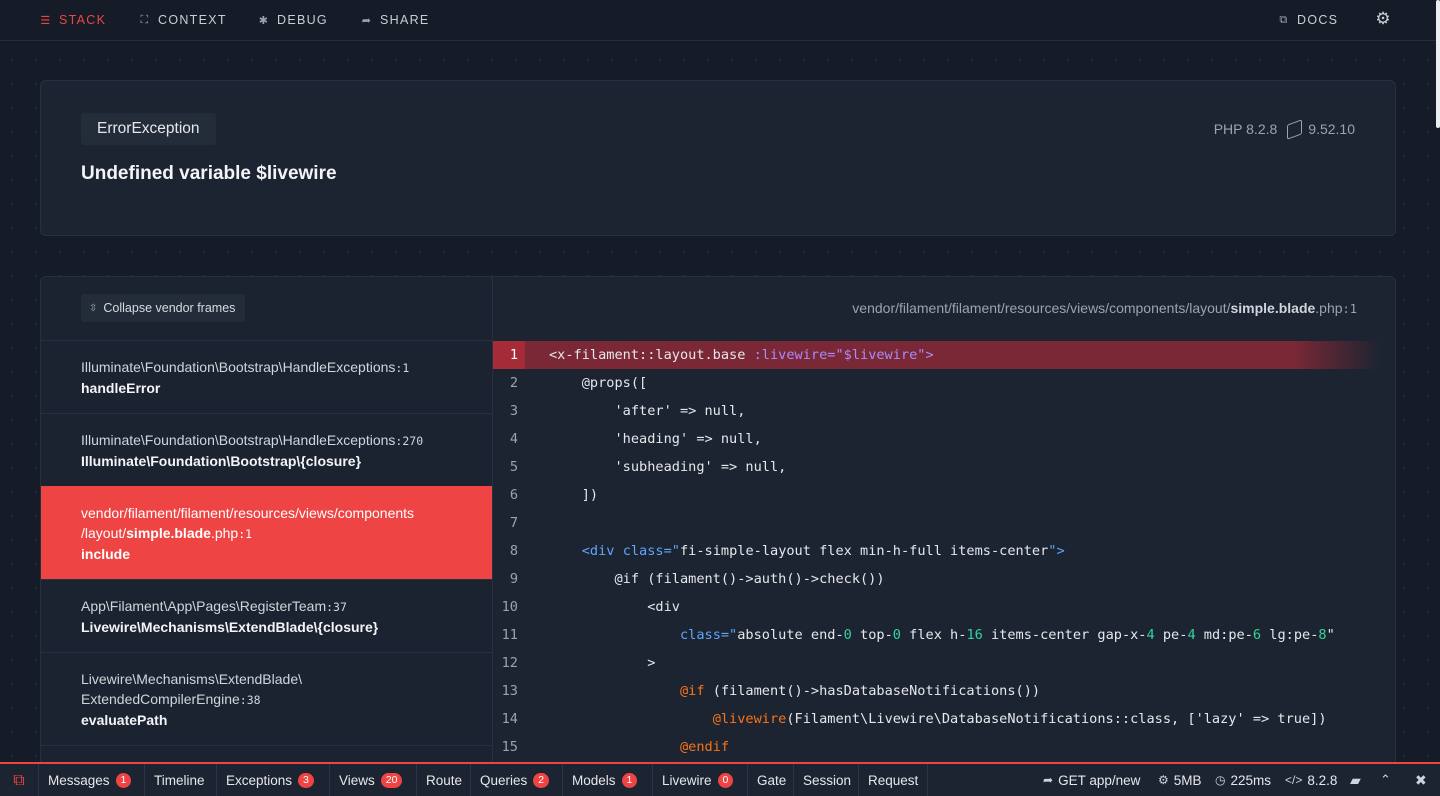 The height and width of the screenshot is (796, 1440). What do you see at coordinates (944, 523) in the screenshot?
I see `code-line: 7` at bounding box center [944, 523].